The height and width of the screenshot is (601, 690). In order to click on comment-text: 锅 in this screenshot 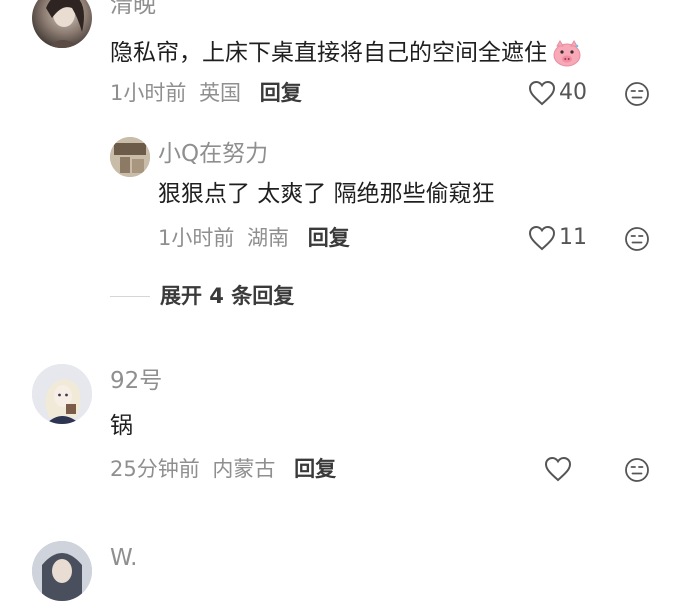, I will do `click(121, 426)`.